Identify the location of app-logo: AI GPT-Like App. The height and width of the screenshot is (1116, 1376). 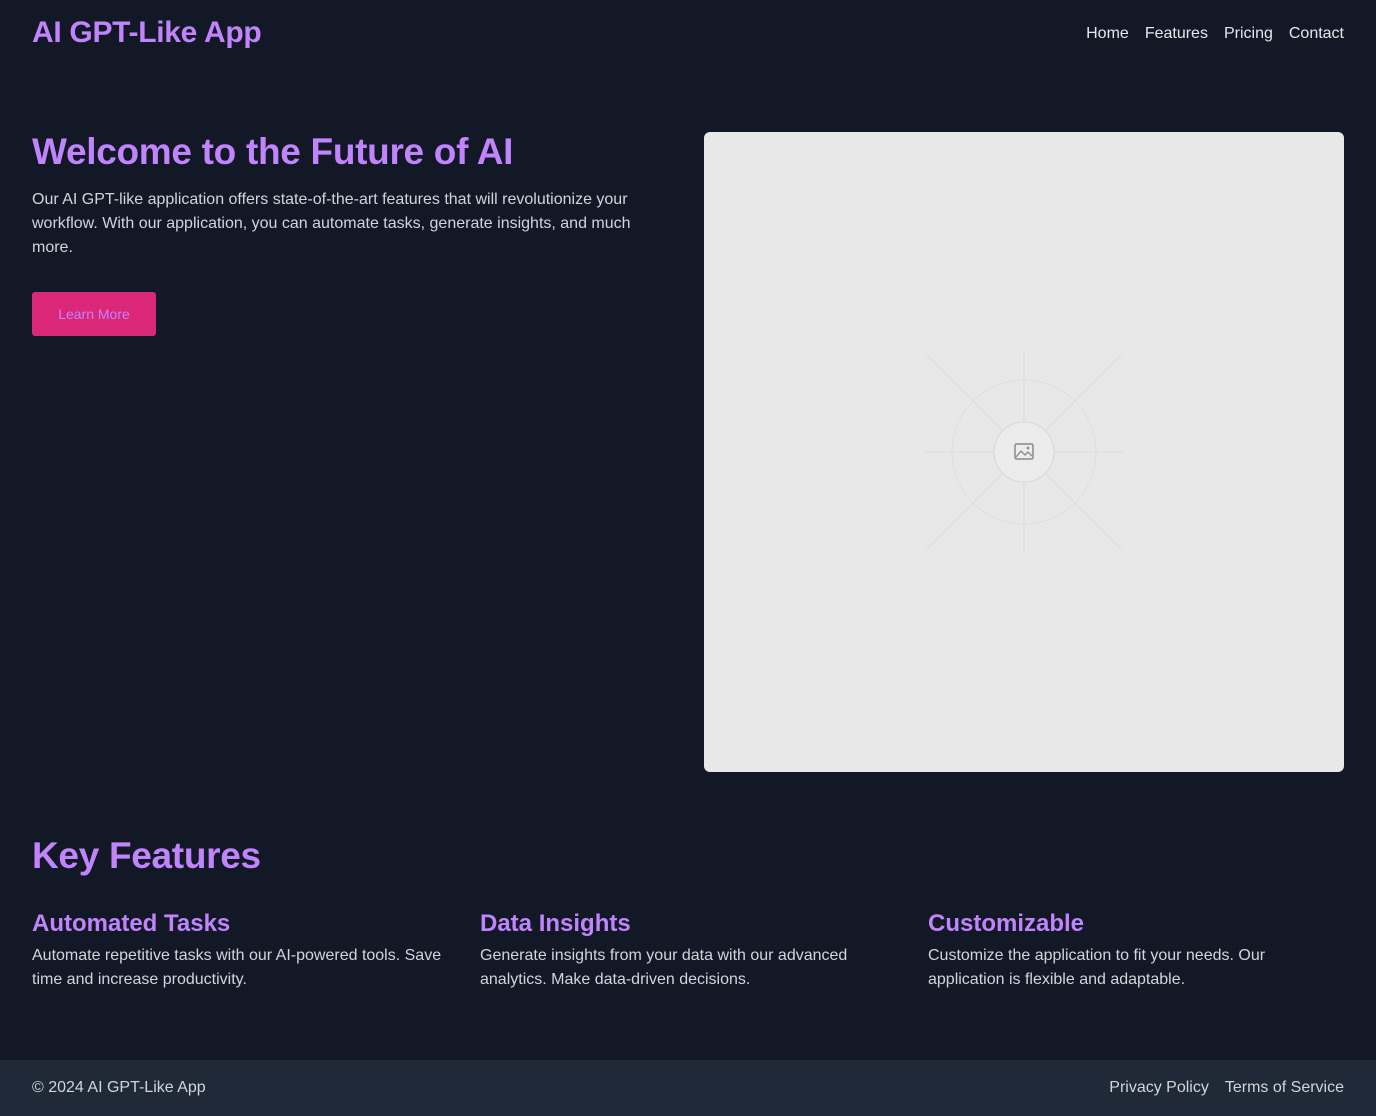
(147, 33).